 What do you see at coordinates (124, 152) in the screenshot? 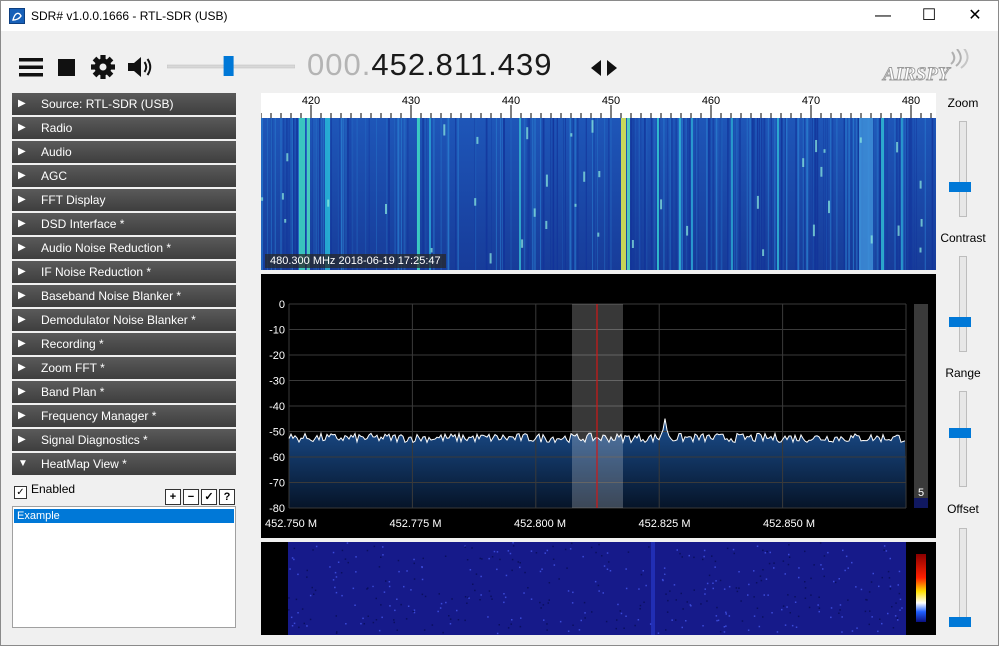
I see `sidebar-panel-header: ▶ Audio` at bounding box center [124, 152].